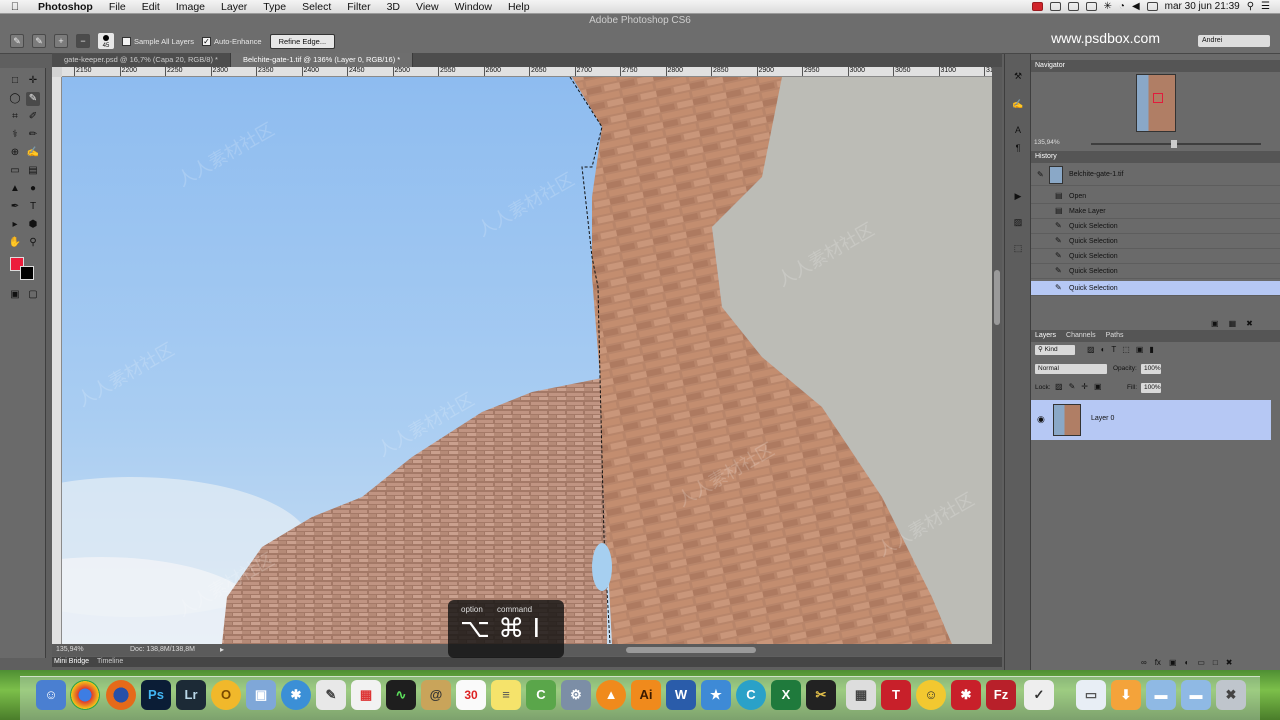  I want to click on quick-mask-icon: ▣, so click(15, 295).